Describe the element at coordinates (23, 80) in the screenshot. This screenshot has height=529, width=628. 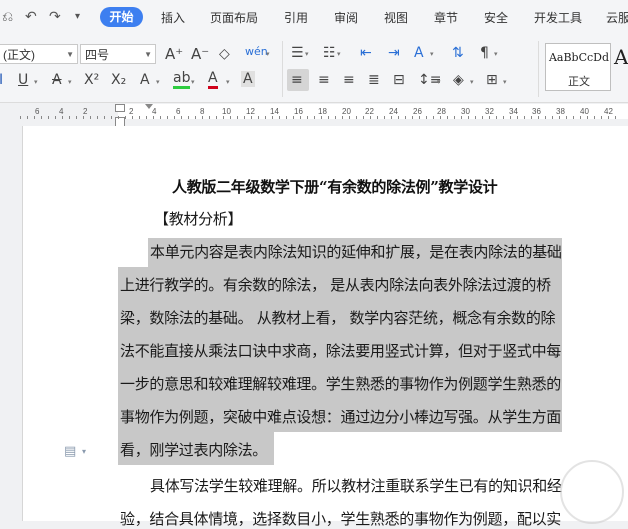
I see `underline-icon: U` at that location.